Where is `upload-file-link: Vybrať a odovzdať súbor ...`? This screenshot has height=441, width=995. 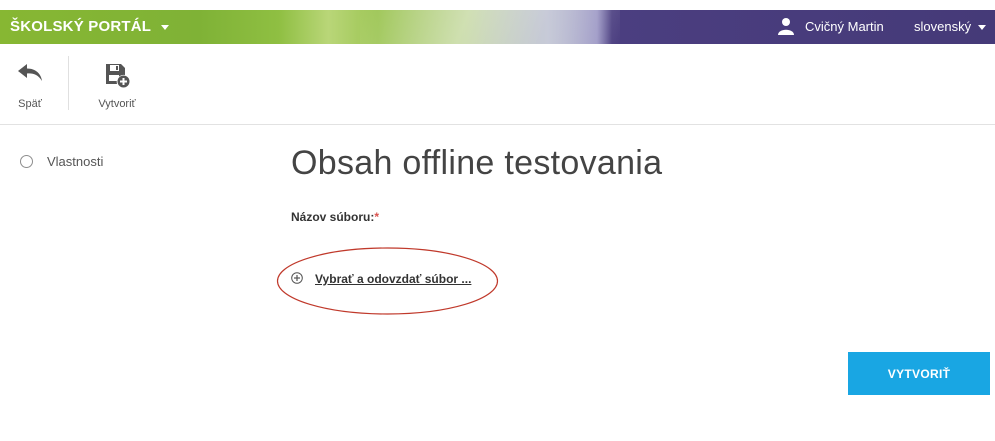
upload-file-link: Vybrať a odovzdať súbor ... is located at coordinates (393, 279).